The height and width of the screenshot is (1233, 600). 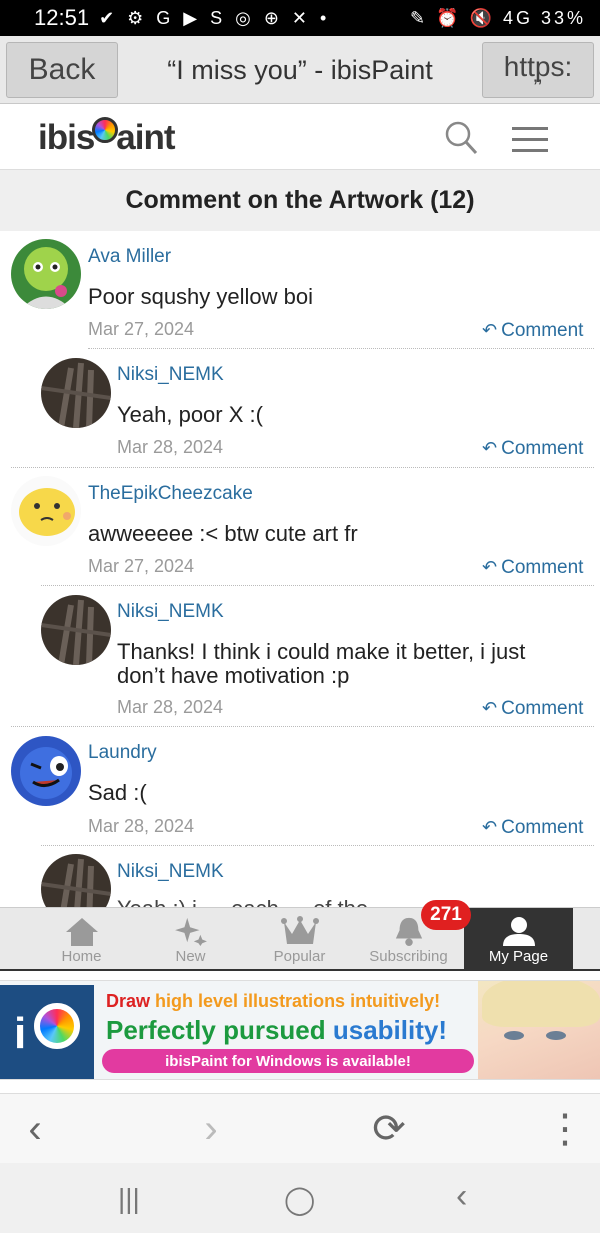 I want to click on url-quote: ’’, so click(x=538, y=87).